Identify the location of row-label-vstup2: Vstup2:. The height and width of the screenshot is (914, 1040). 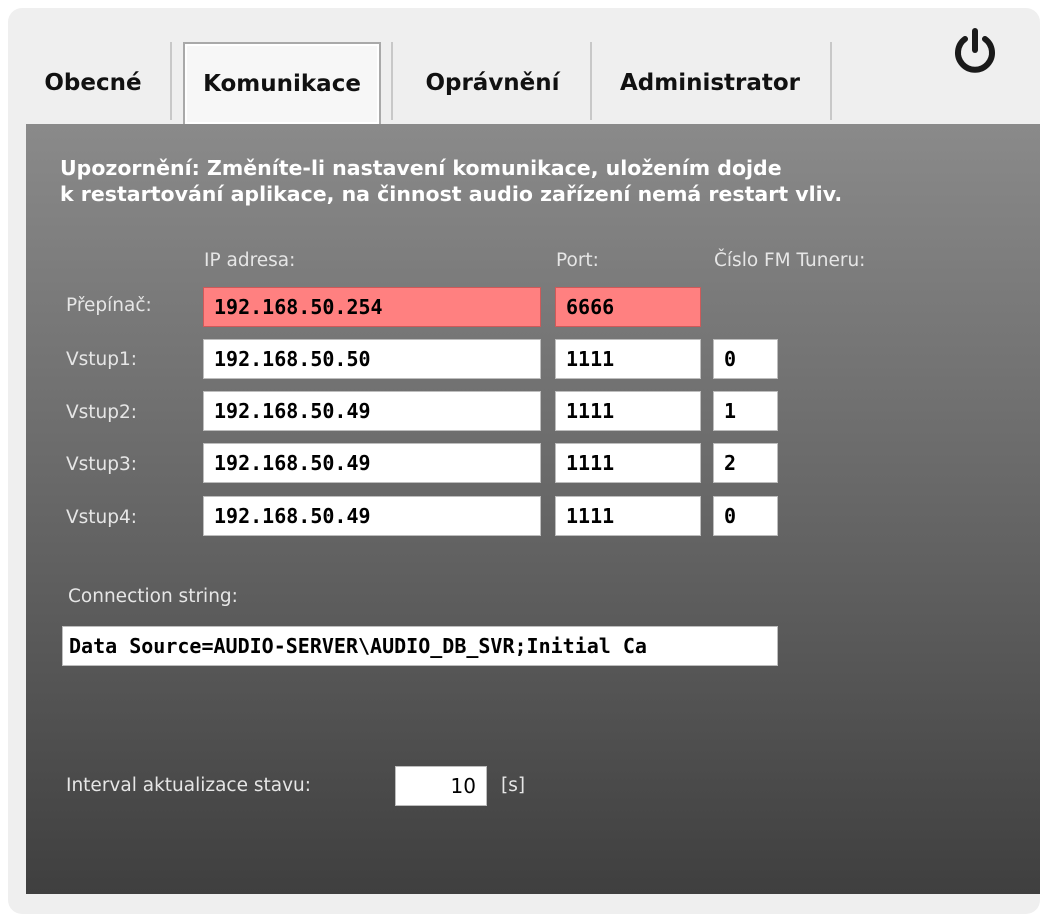
(102, 412).